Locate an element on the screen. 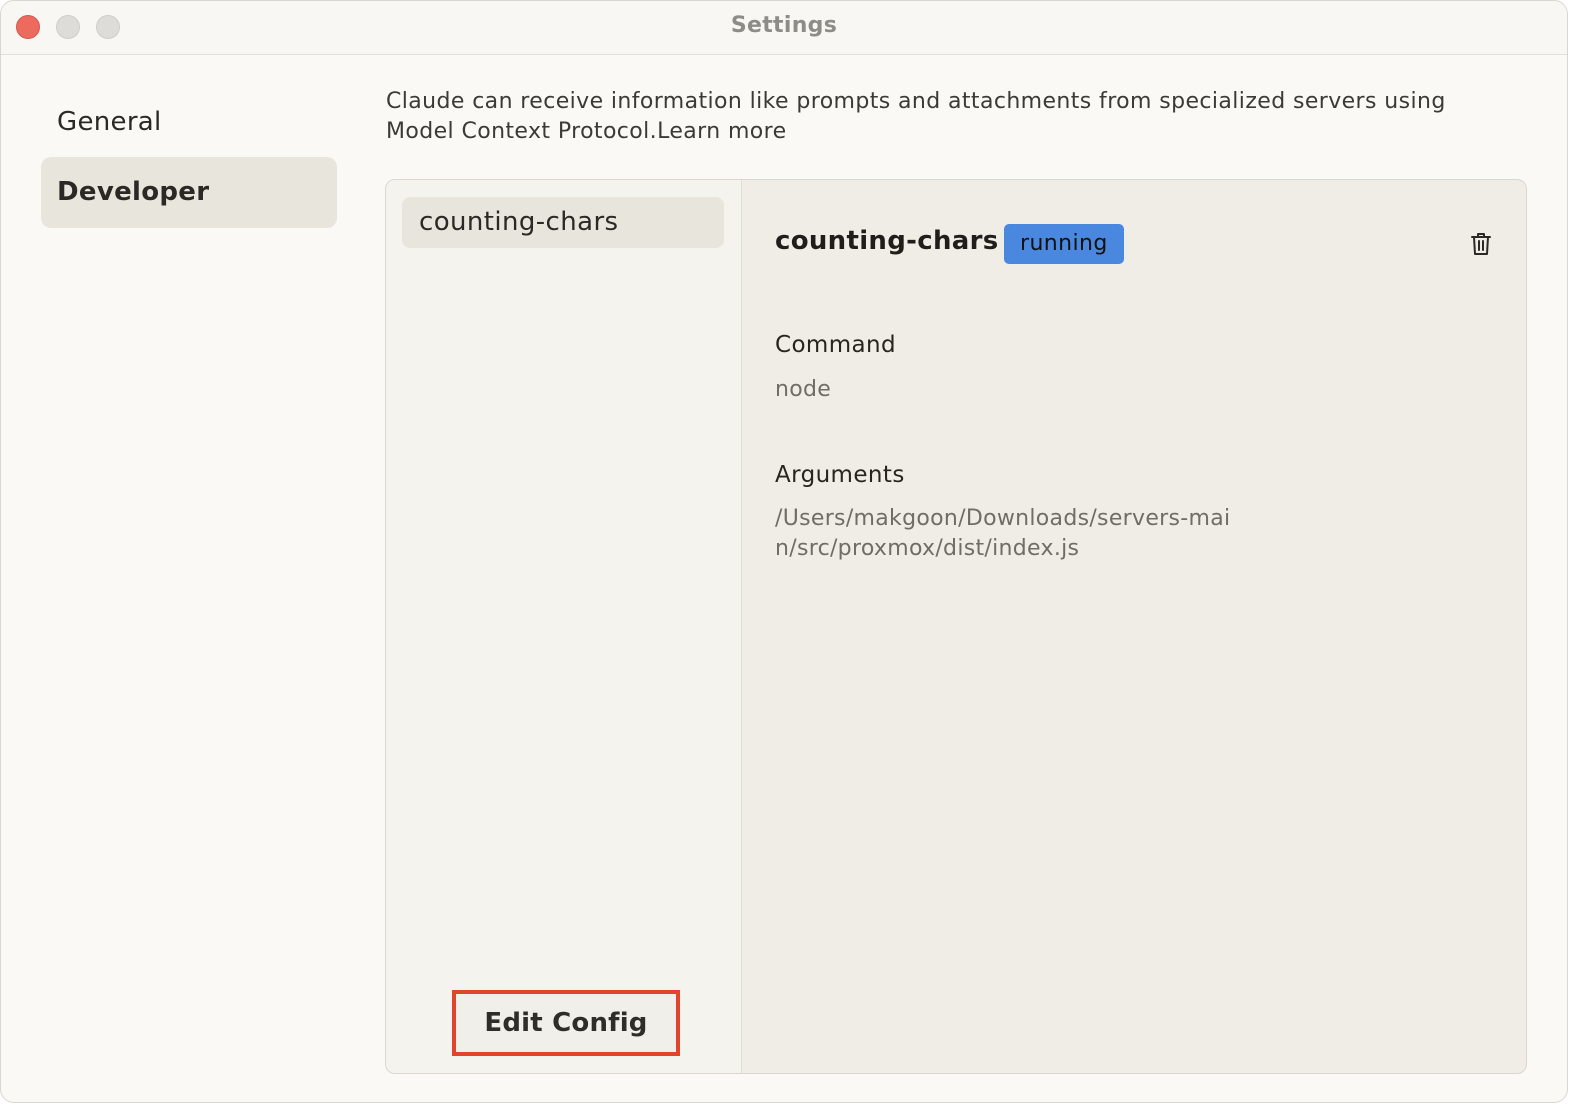 This screenshot has width=1586, height=1116. title-bar: Settings is located at coordinates (784, 28).